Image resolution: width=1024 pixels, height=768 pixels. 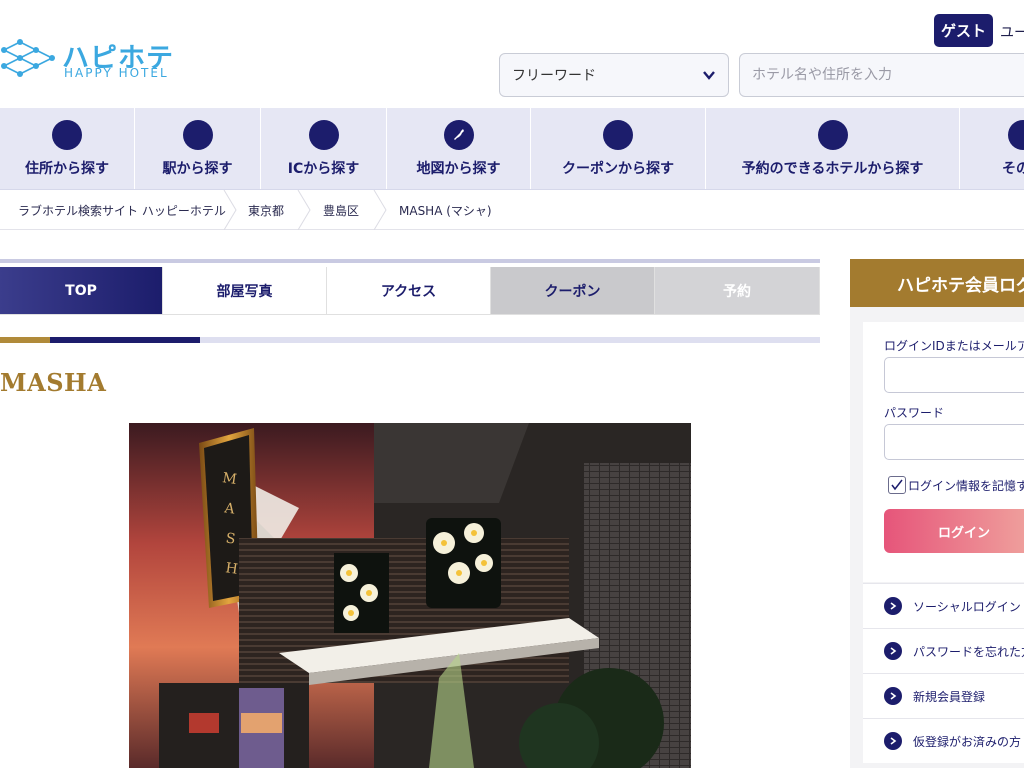 What do you see at coordinates (445, 211) in the screenshot?
I see `breadcrumb-item-current: MASHA (マシャ)` at bounding box center [445, 211].